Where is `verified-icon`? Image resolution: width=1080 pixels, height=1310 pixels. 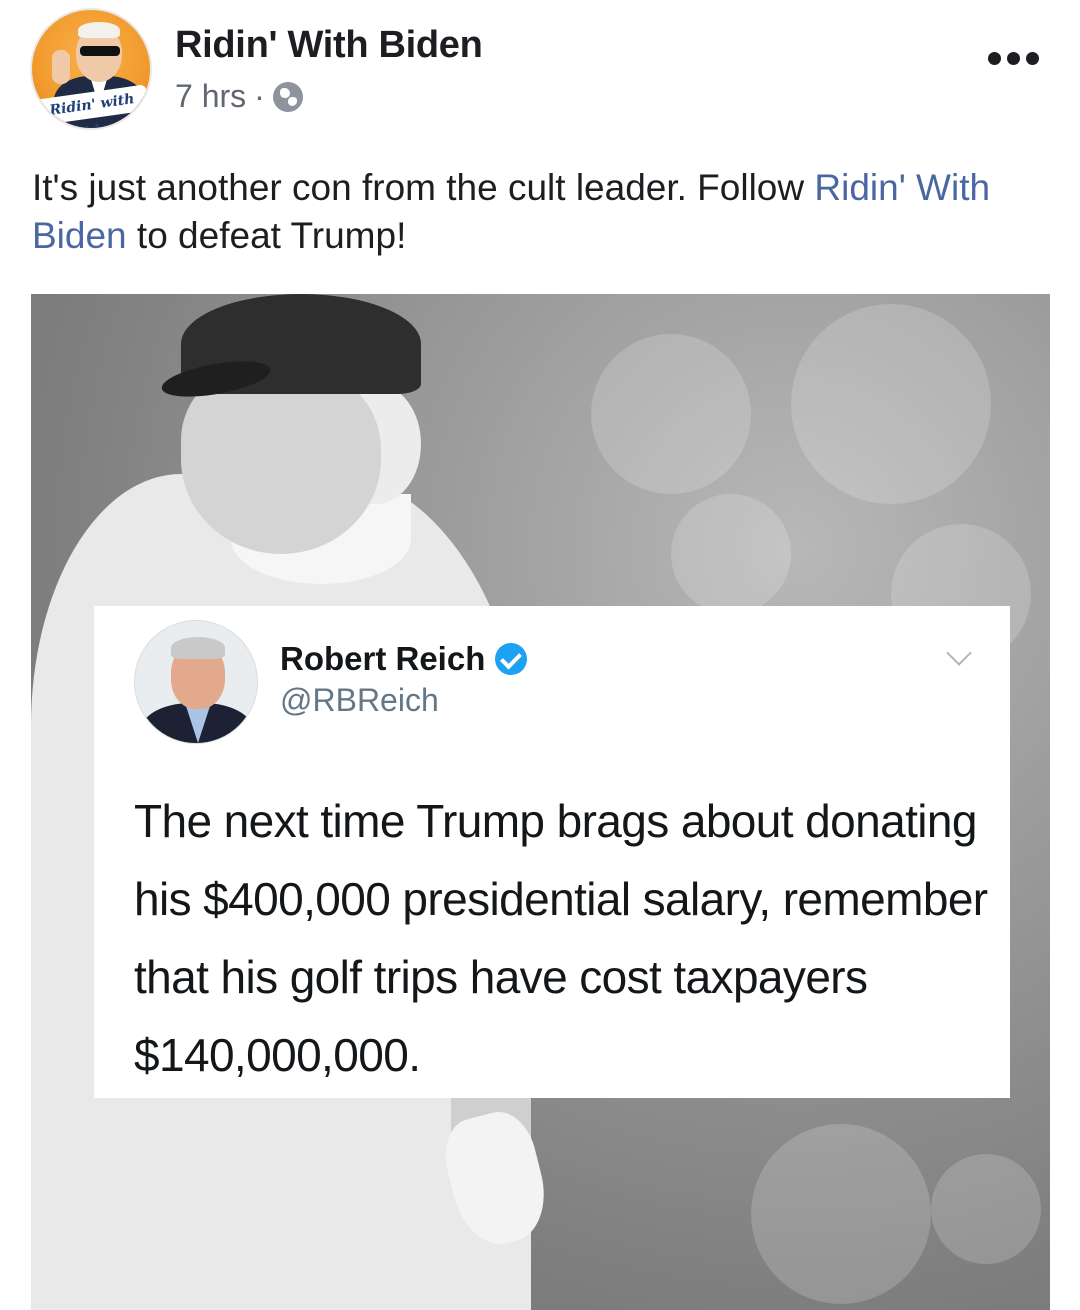 verified-icon is located at coordinates (511, 659).